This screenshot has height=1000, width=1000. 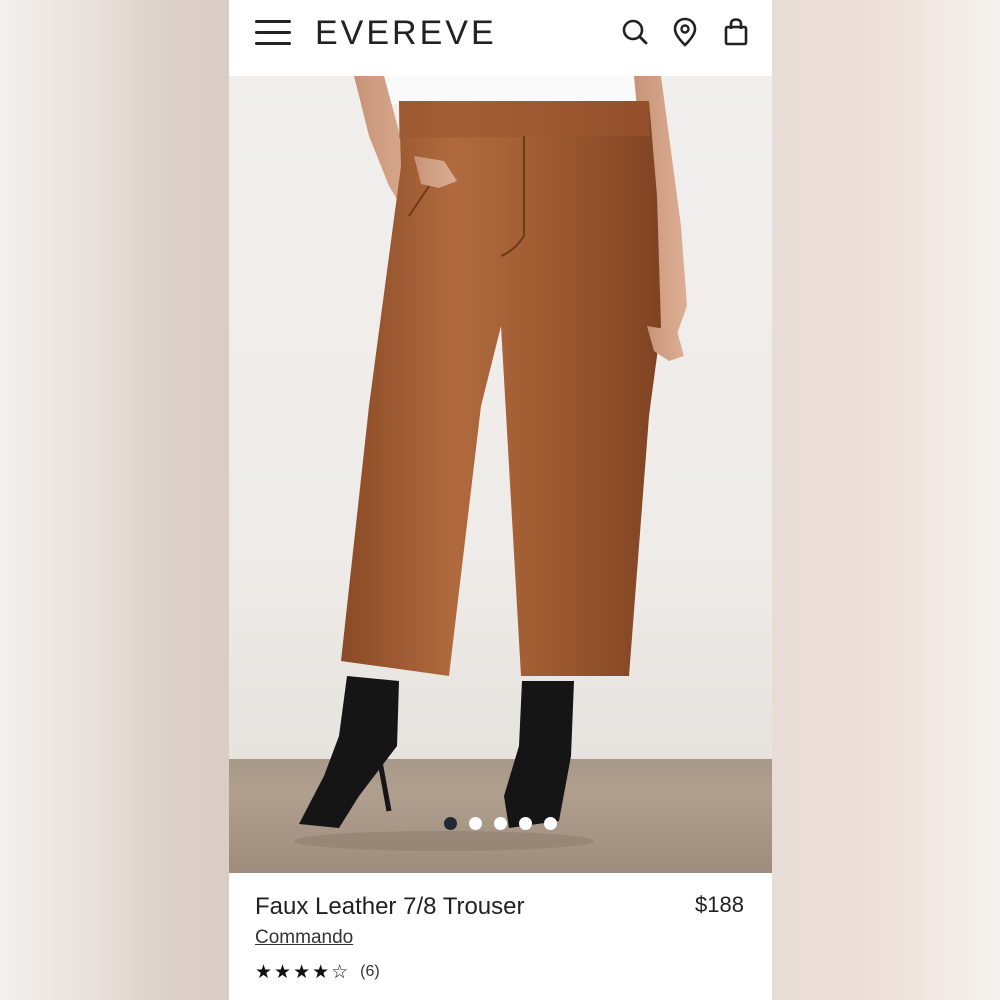 What do you see at coordinates (303, 972) in the screenshot?
I see `rating-stars: ★★★★☆` at bounding box center [303, 972].